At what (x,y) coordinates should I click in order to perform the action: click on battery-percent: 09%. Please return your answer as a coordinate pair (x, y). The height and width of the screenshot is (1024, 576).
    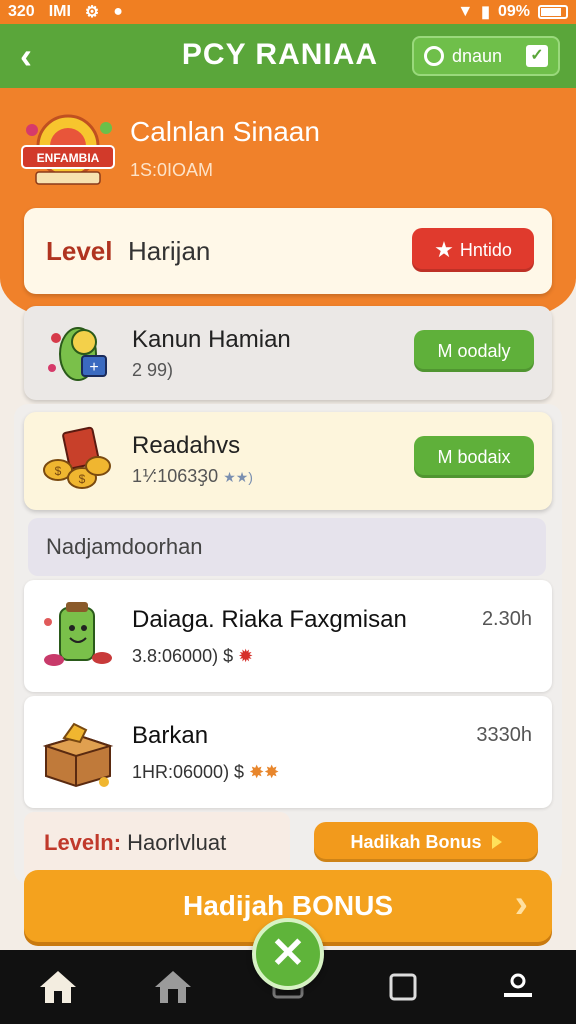
    Looking at the image, I should click on (513, 11).